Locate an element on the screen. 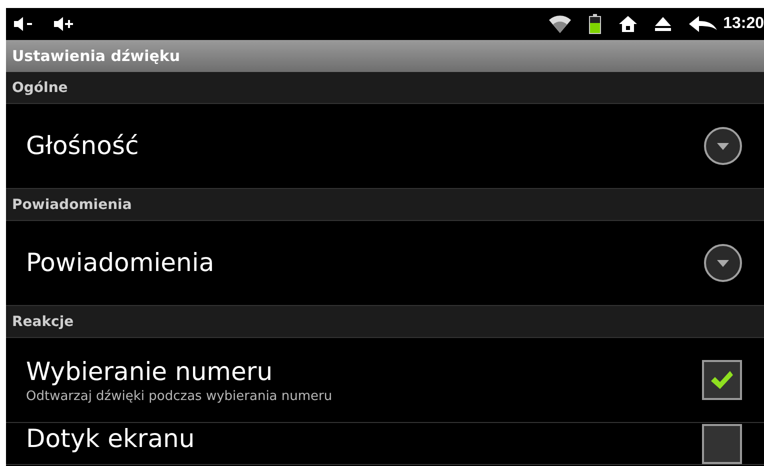  battery-icon is located at coordinates (595, 24).